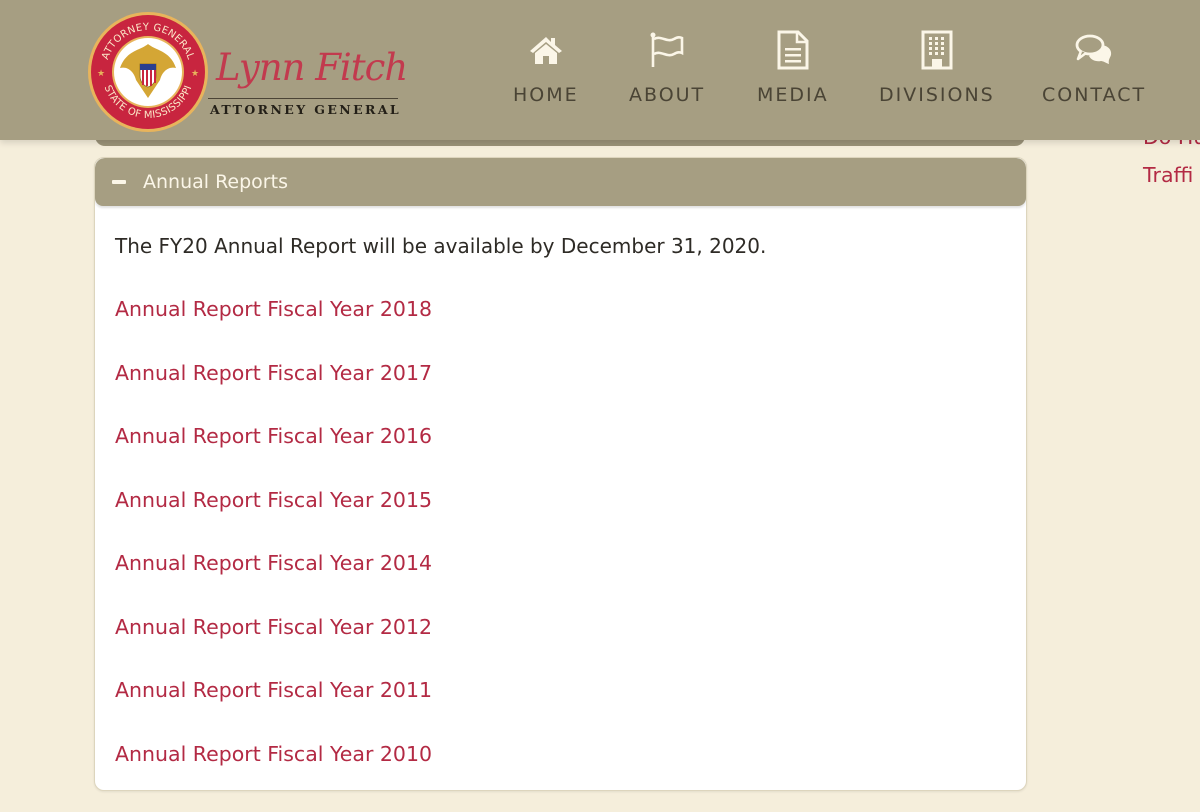 The width and height of the screenshot is (1200, 812). Describe the element at coordinates (273, 373) in the screenshot. I see `report-link-2017: Annual Report Fiscal Year 2017` at that location.